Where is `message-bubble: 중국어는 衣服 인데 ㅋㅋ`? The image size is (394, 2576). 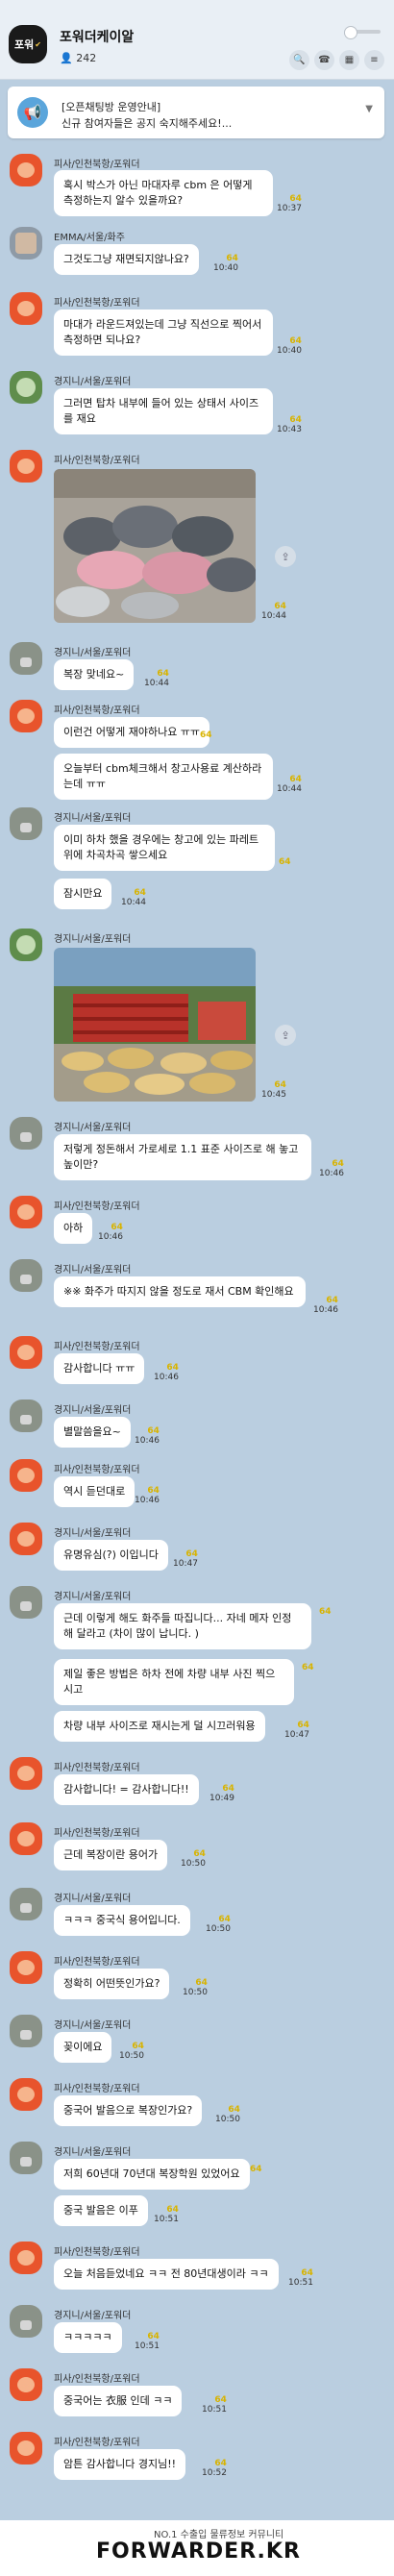 message-bubble: 중국어는 衣服 인데 ㅋㅋ is located at coordinates (118, 2401).